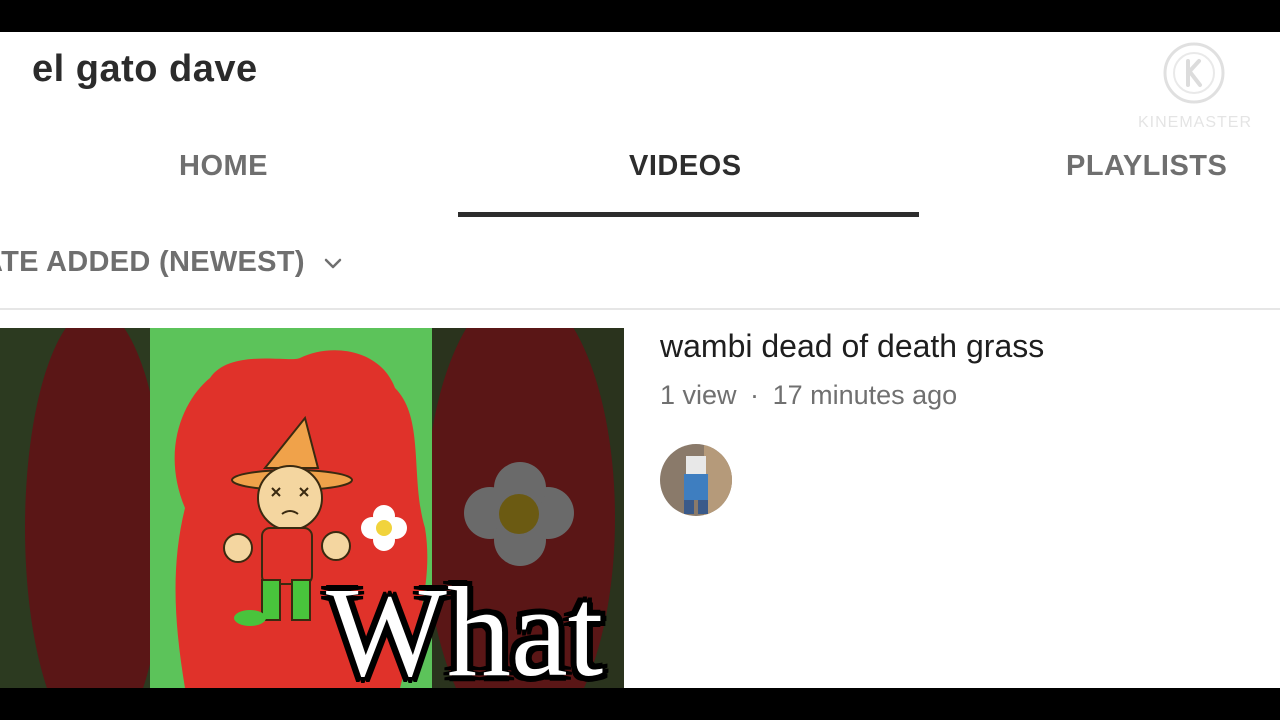 This screenshot has height=720, width=1280. I want to click on avatar, so click(696, 480).